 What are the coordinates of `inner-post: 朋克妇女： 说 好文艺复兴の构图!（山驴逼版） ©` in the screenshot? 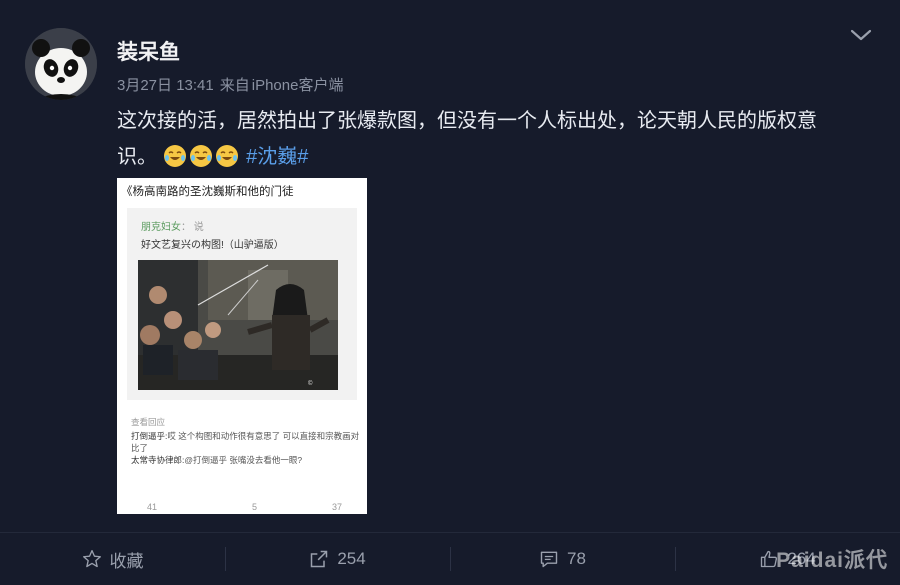 It's located at (242, 304).